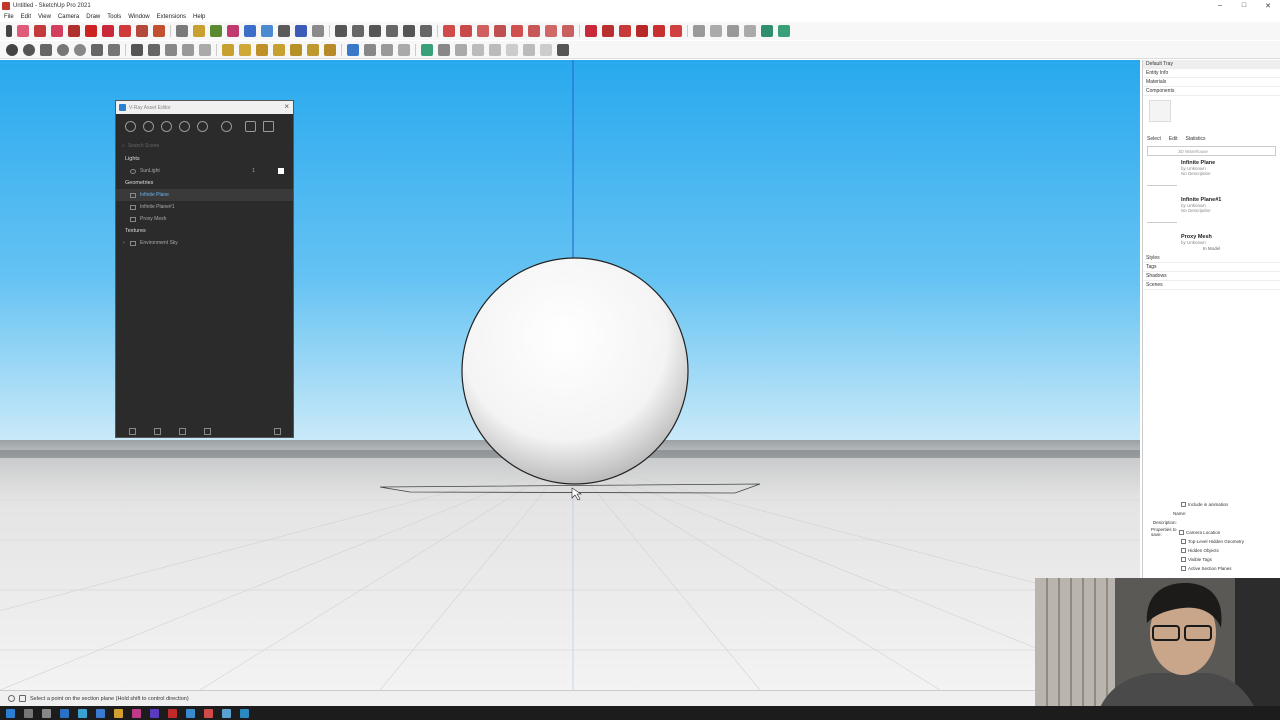 This screenshot has width=1280, height=720. Describe the element at coordinates (171, 49) in the screenshot. I see `wireframe-icon` at that location.